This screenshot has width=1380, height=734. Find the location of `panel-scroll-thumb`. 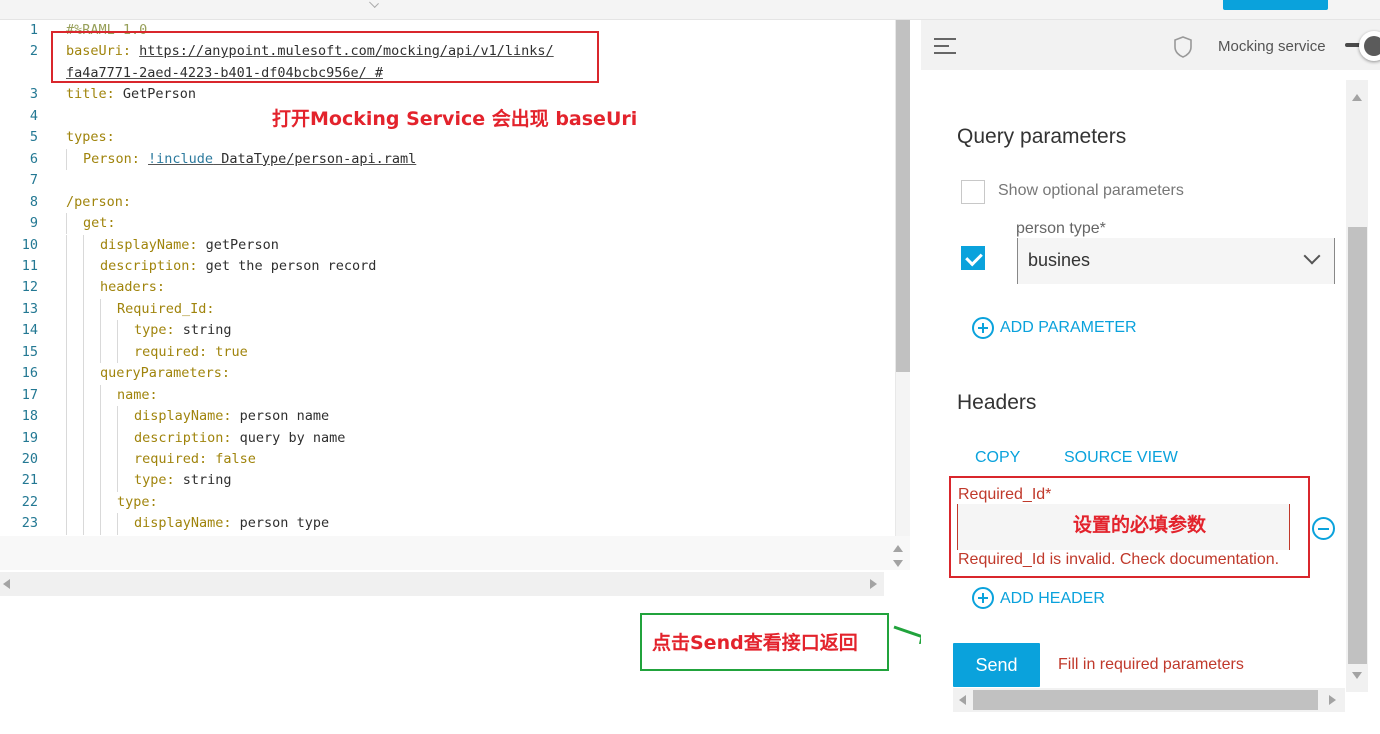

panel-scroll-thumb is located at coordinates (1357, 445).